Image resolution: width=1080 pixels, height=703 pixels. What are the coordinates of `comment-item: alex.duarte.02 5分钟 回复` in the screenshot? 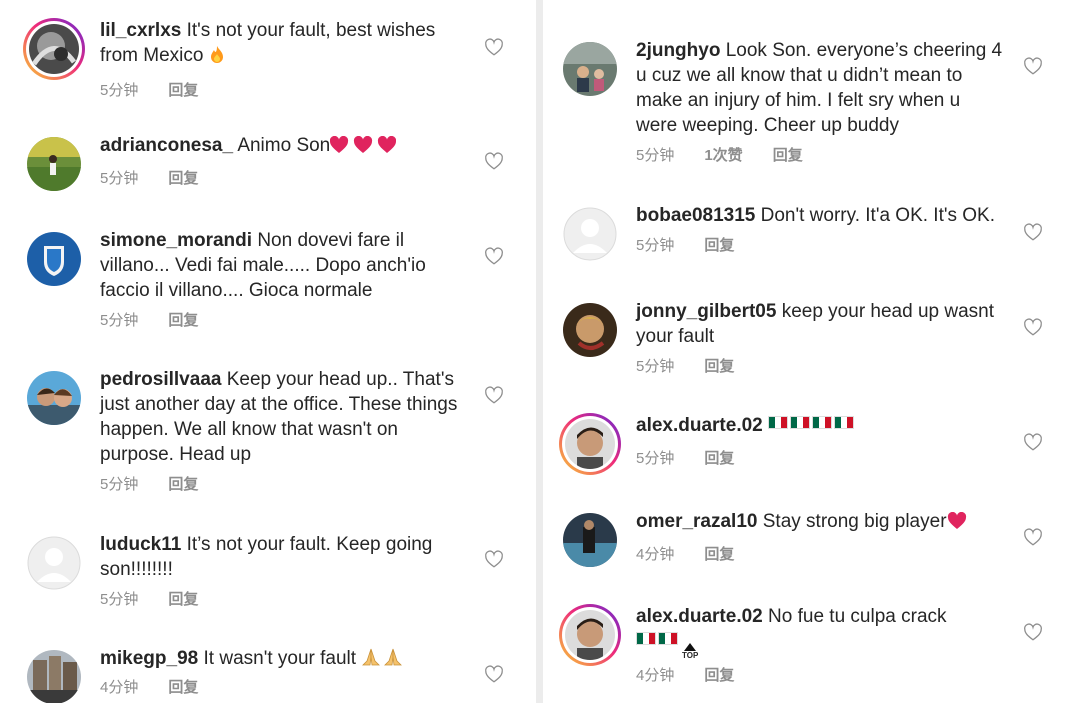 It's located at (782, 444).